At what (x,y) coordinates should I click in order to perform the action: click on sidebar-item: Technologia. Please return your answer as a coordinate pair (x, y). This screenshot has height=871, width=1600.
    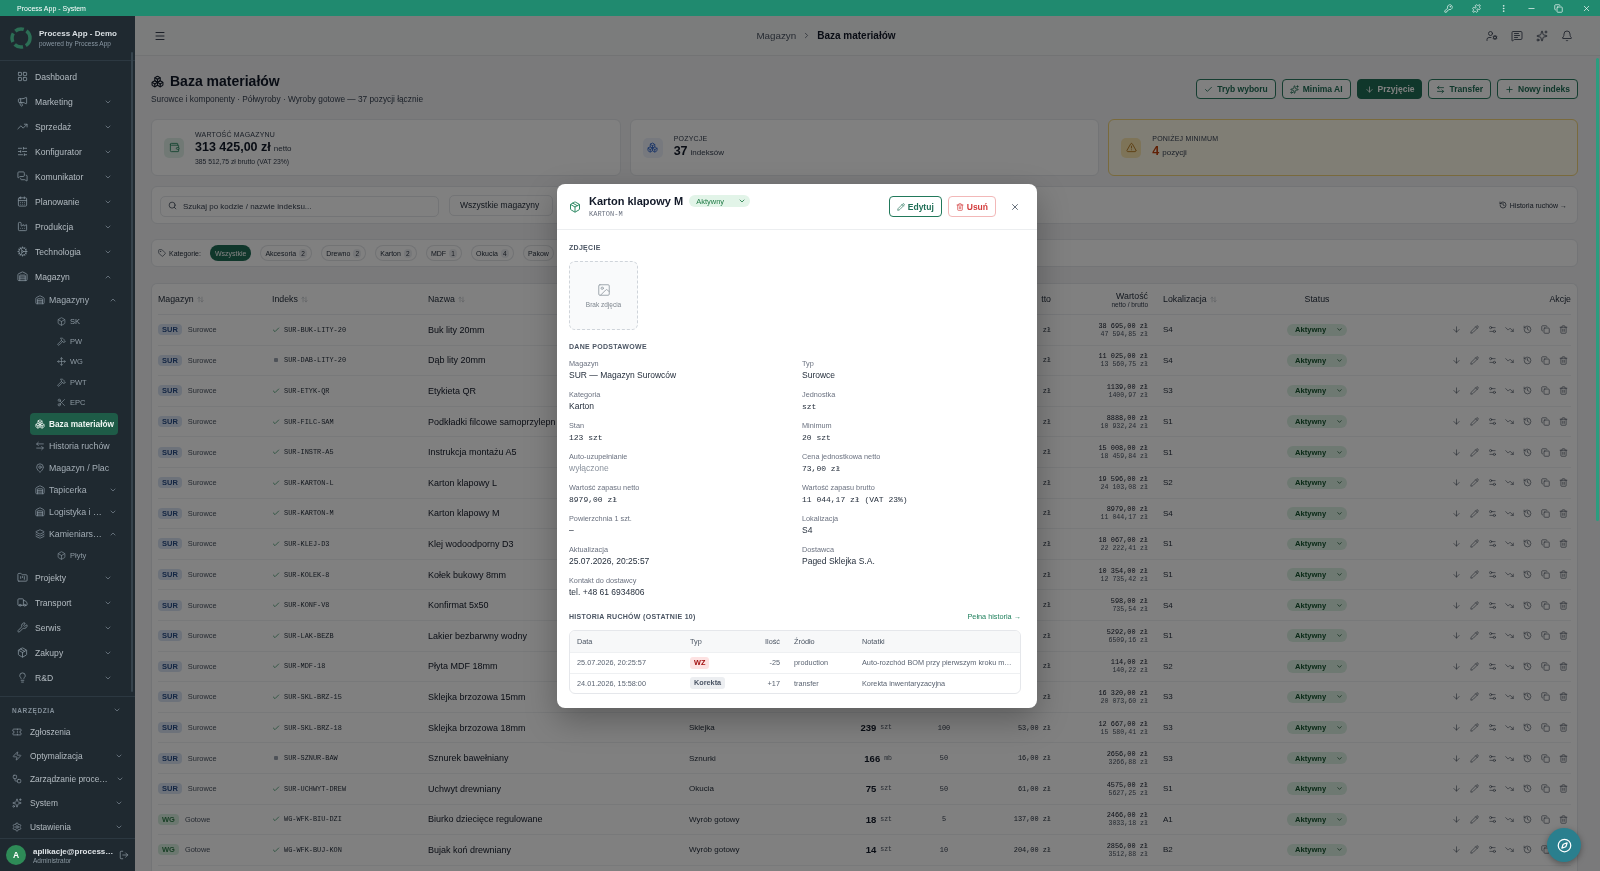
    Looking at the image, I should click on (56, 251).